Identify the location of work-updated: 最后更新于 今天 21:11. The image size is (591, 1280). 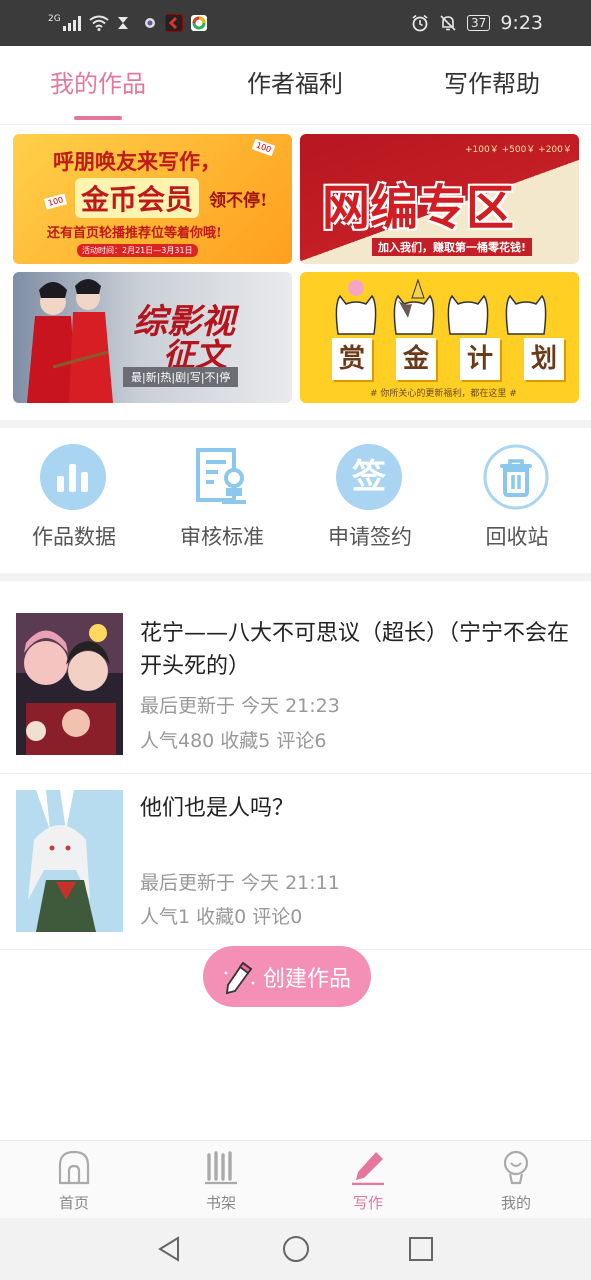
(240, 883).